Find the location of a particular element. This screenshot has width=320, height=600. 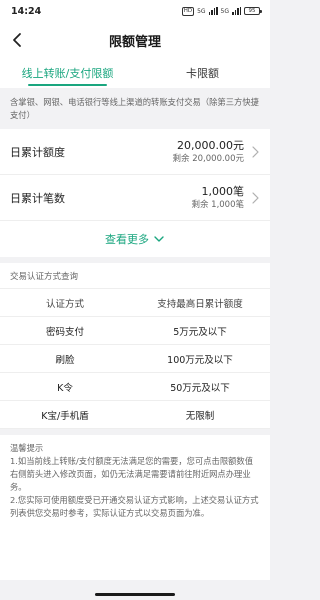

tab-label: 线上转账/支付限额 is located at coordinates (67, 73).